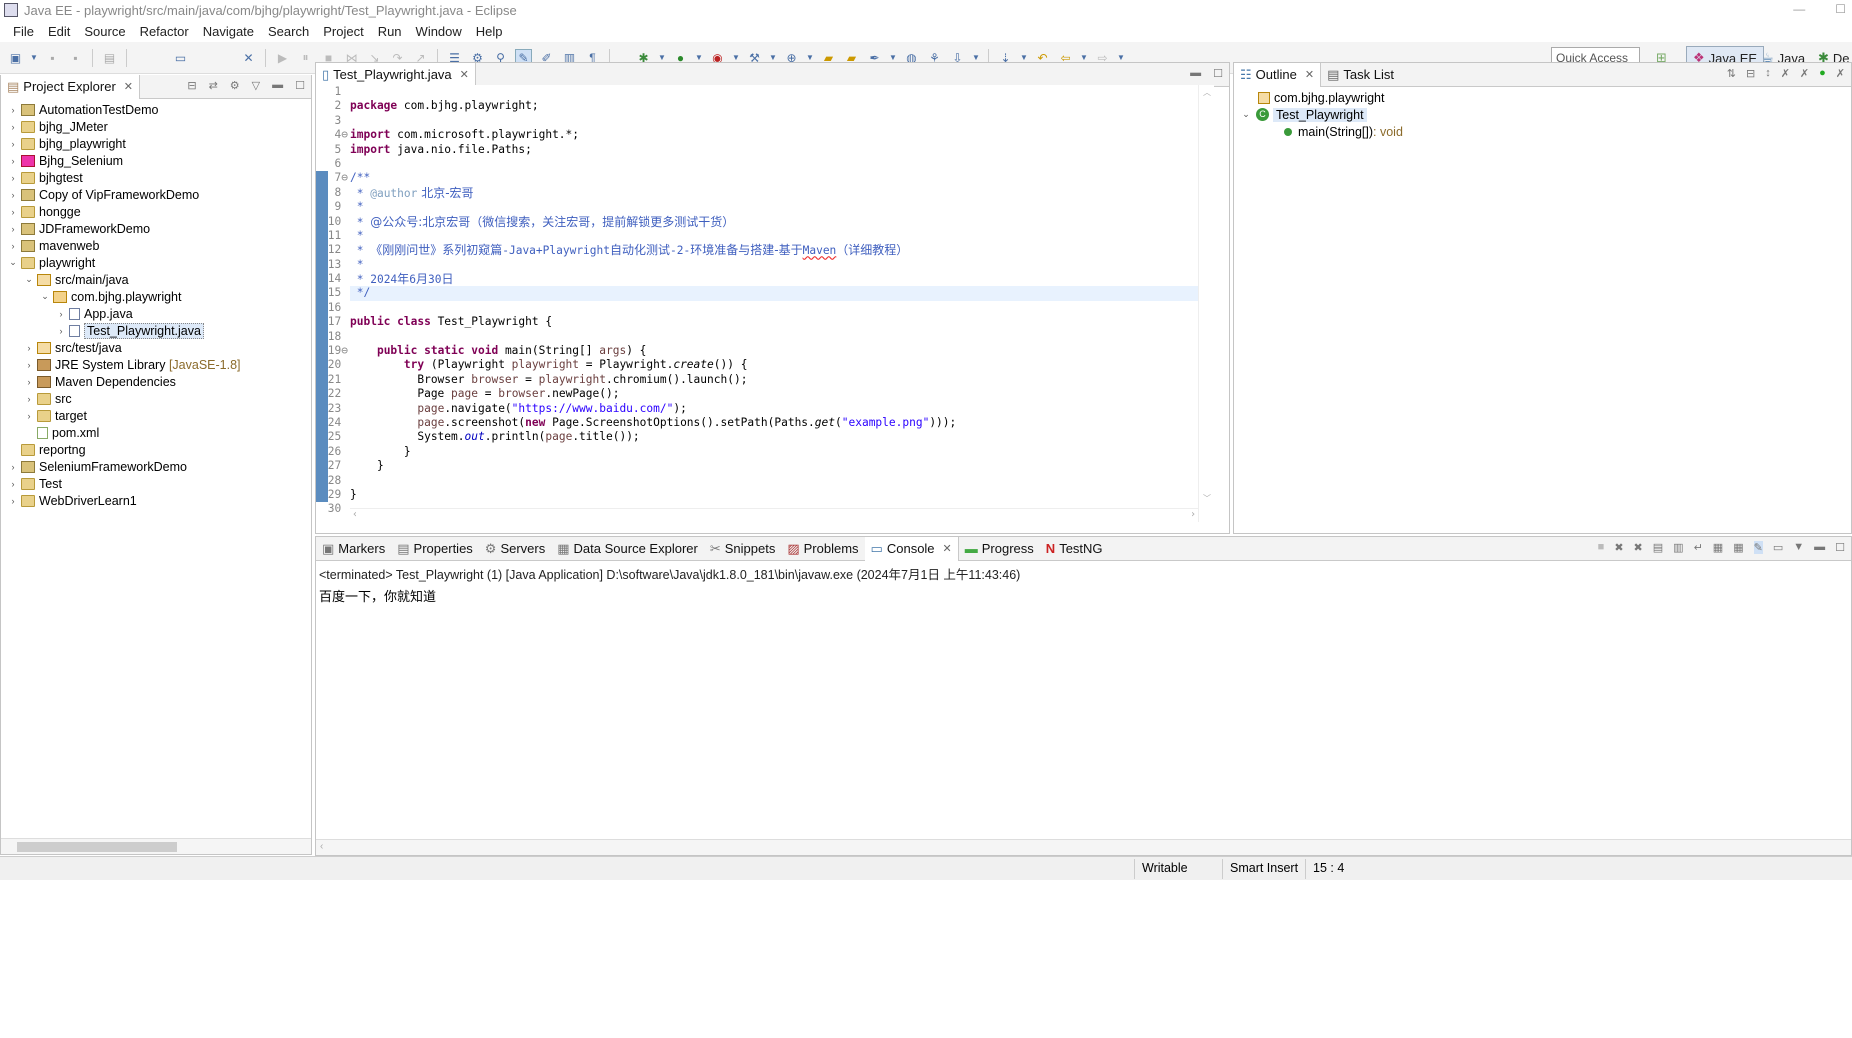 The image size is (1852, 1038). Describe the element at coordinates (288, 31) in the screenshot. I see `menu-search: Search` at that location.